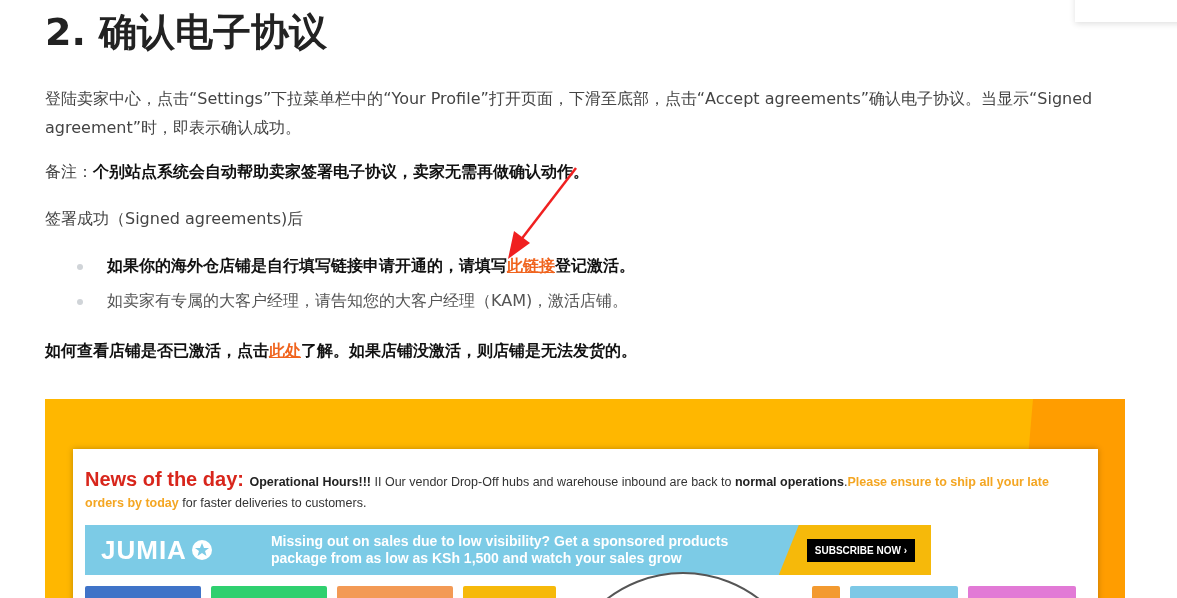 Image resolution: width=1177 pixels, height=598 pixels. I want to click on text-link: 此处, so click(285, 350).